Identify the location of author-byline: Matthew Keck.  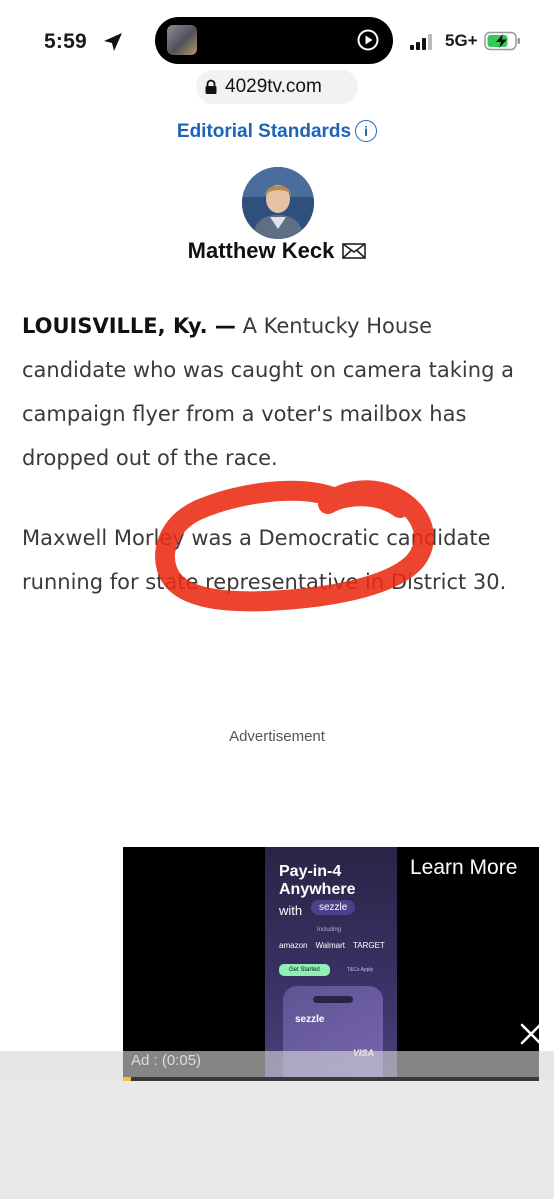
(277, 251).